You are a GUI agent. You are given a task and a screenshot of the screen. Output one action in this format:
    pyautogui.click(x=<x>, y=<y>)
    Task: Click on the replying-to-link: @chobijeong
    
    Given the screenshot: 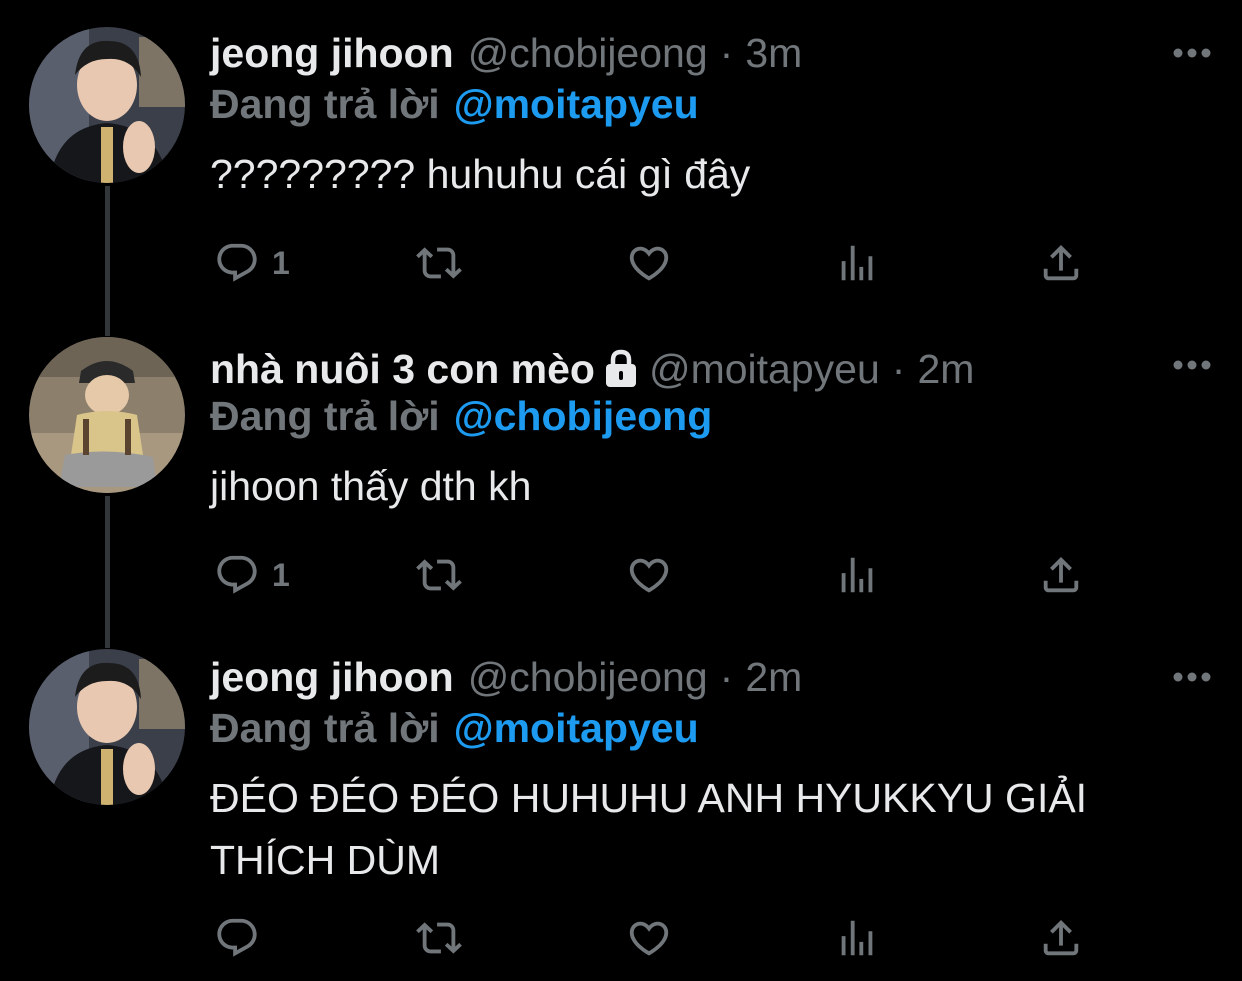 What is the action you would take?
    pyautogui.click(x=583, y=416)
    